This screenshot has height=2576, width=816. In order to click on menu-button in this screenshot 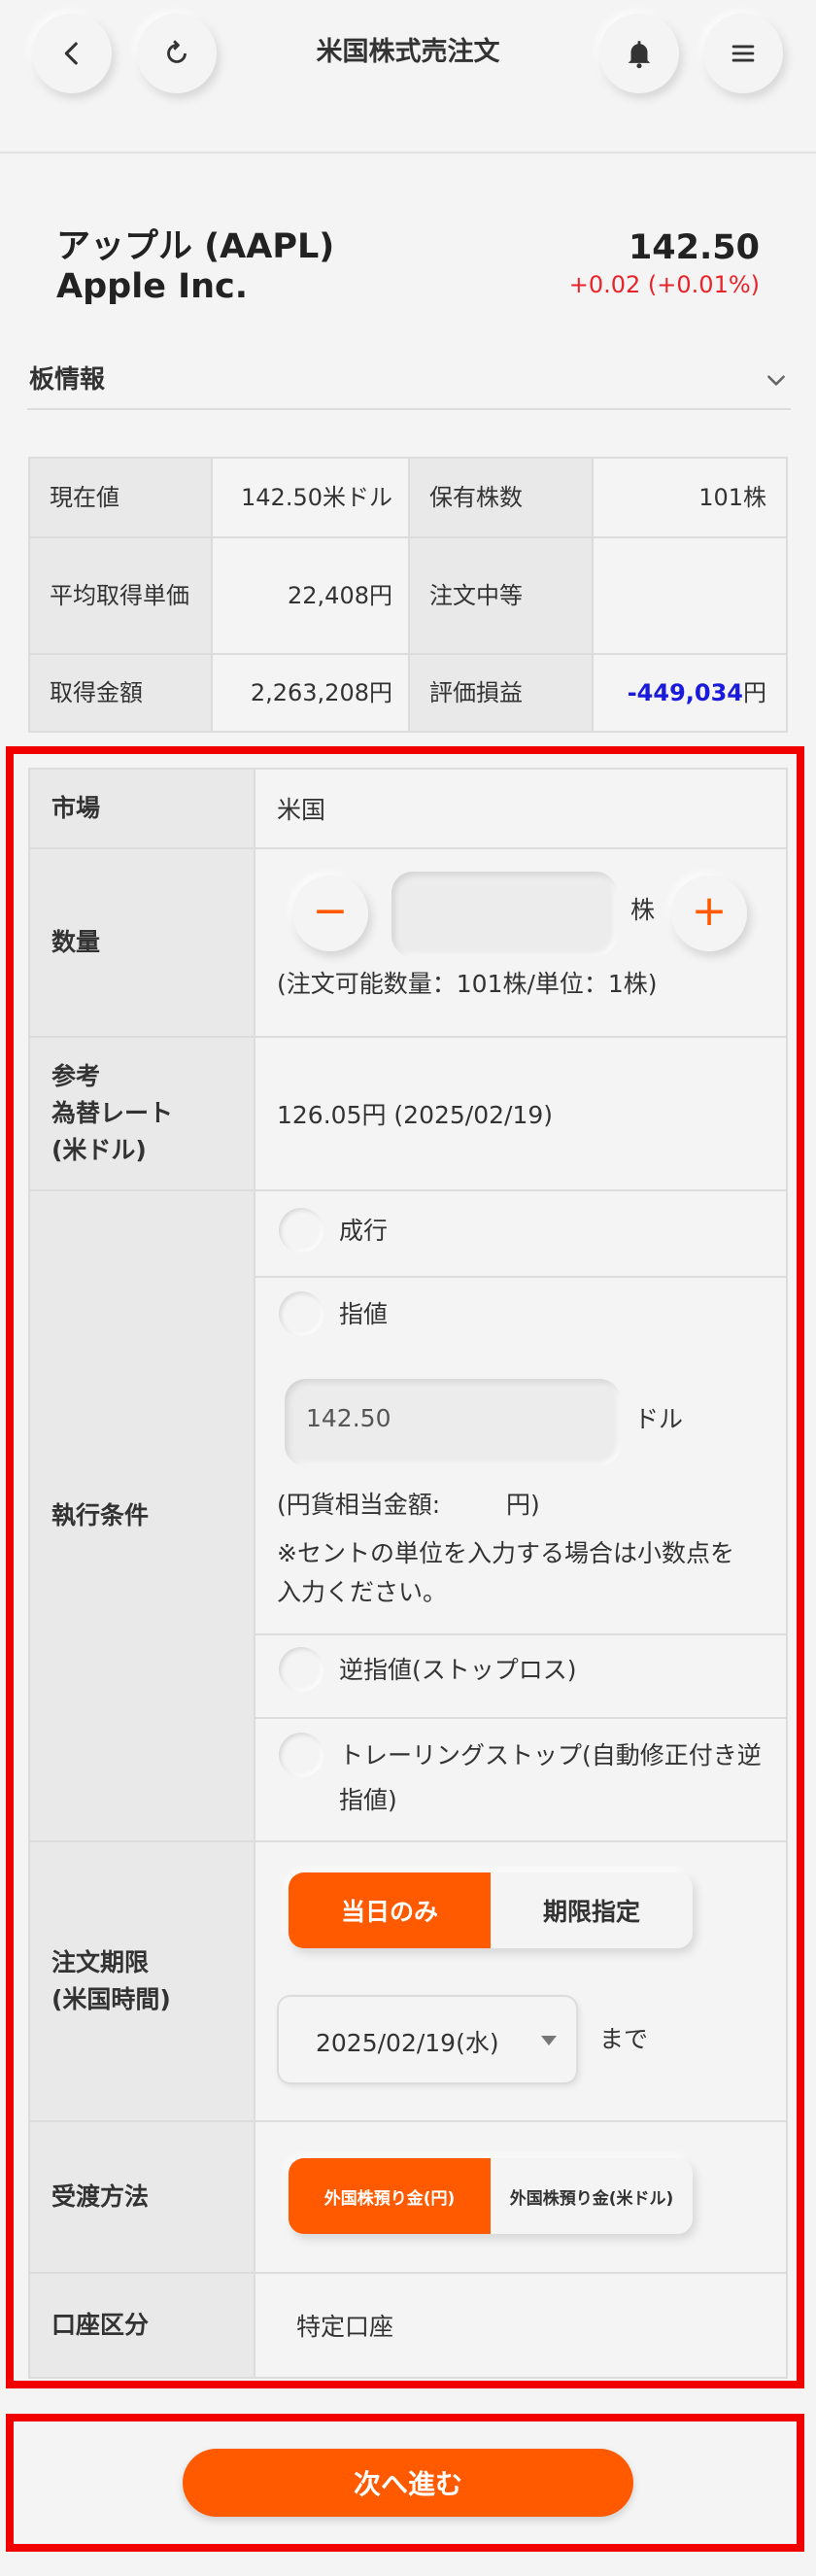, I will do `click(743, 53)`.